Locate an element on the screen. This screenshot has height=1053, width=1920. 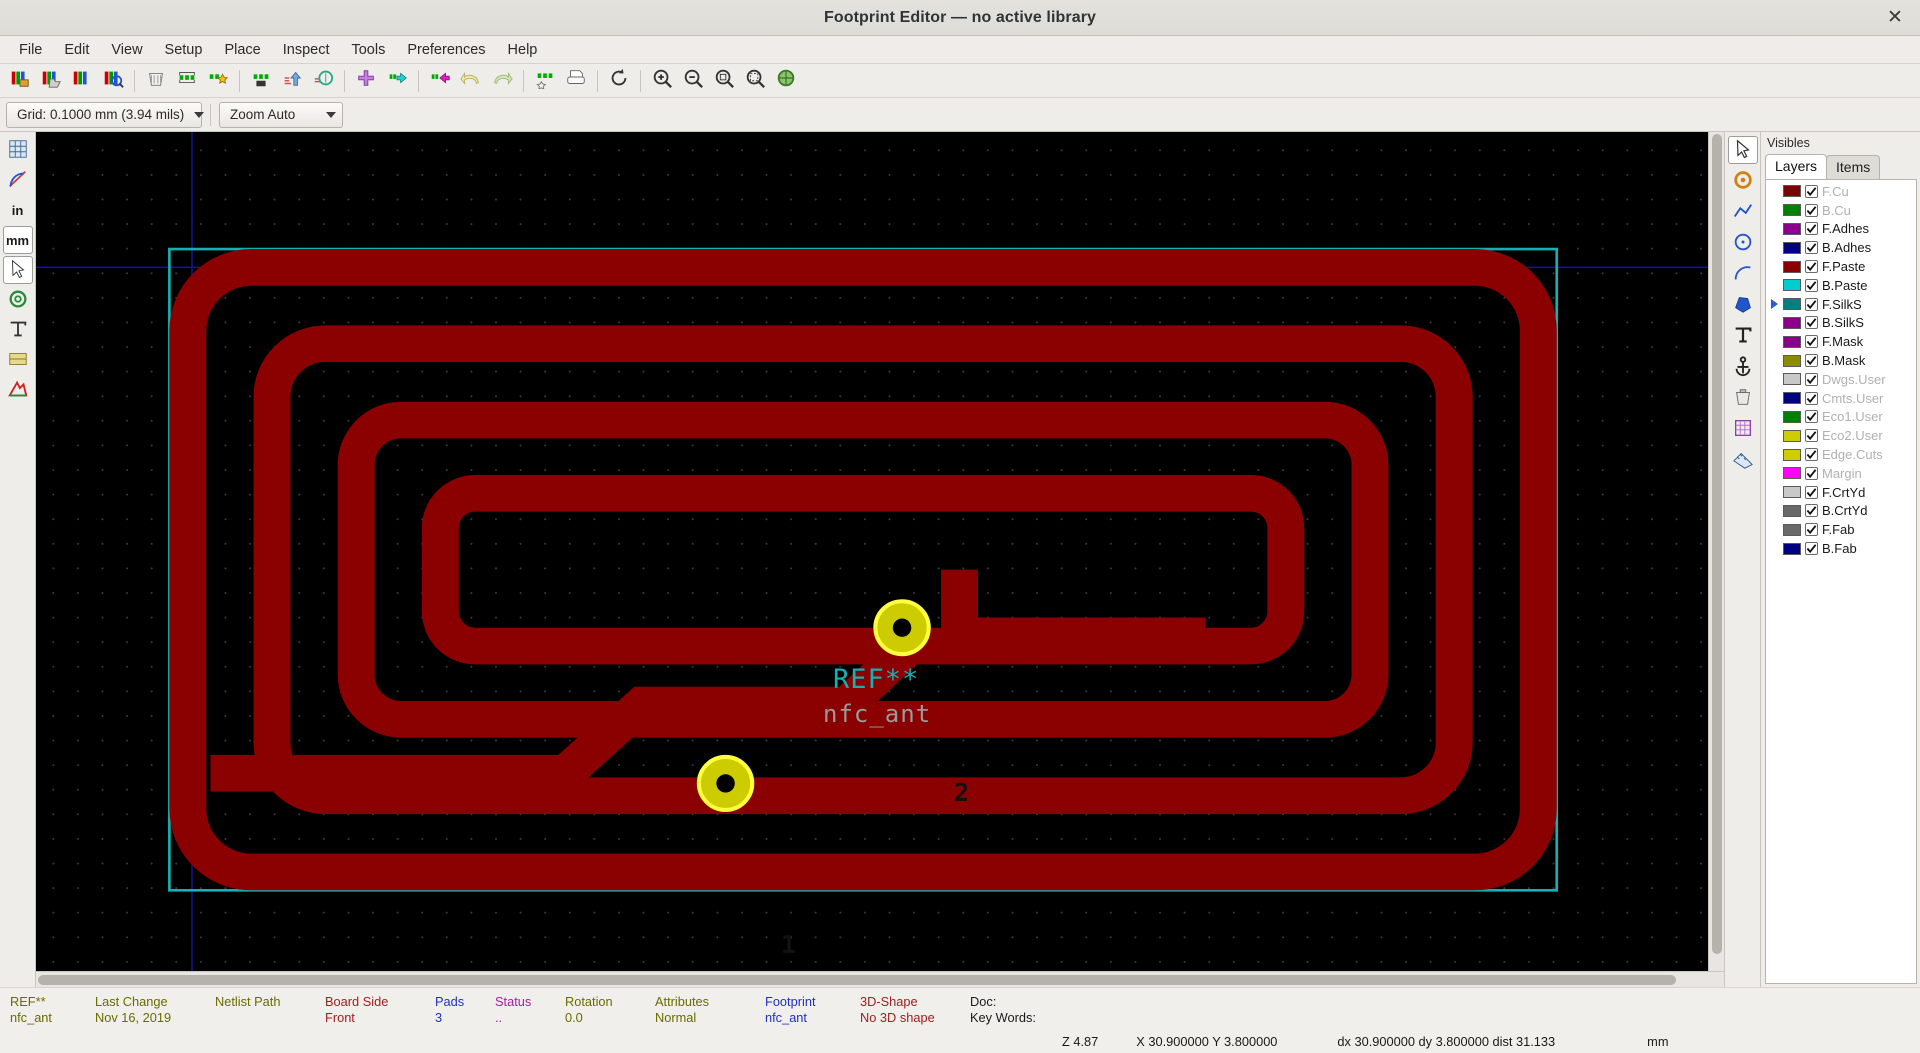
layer-row: B.Fab is located at coordinates (1841, 548).